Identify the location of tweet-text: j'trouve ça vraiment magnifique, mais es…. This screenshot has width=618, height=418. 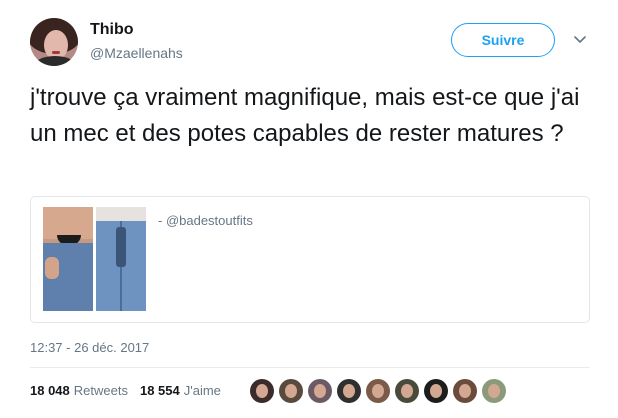
(305, 115).